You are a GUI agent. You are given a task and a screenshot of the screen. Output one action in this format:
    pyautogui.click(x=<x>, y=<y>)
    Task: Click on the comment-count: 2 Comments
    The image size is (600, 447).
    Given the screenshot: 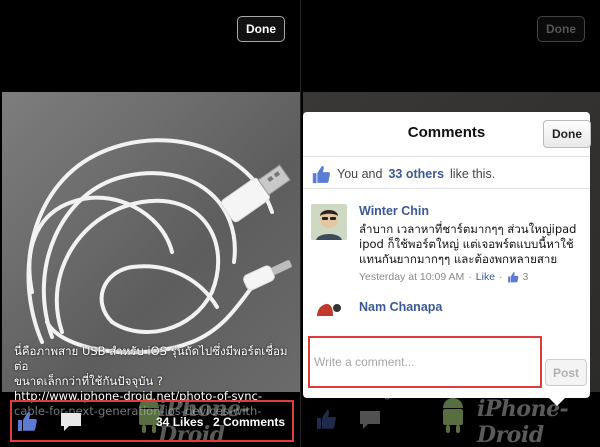 What is the action you would take?
    pyautogui.click(x=249, y=422)
    